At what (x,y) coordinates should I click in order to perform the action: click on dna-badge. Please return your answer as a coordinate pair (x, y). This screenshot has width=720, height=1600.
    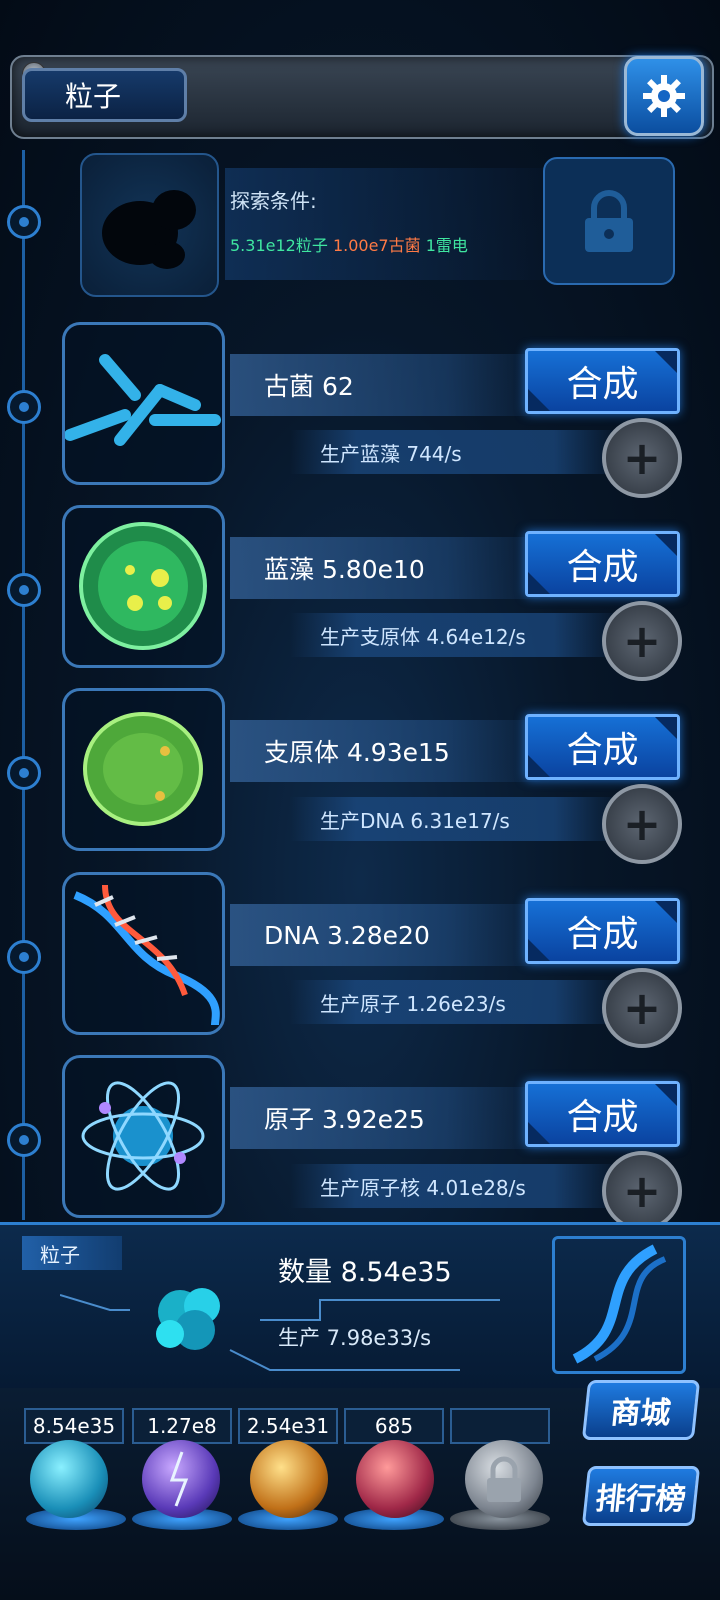
    Looking at the image, I should click on (619, 1305).